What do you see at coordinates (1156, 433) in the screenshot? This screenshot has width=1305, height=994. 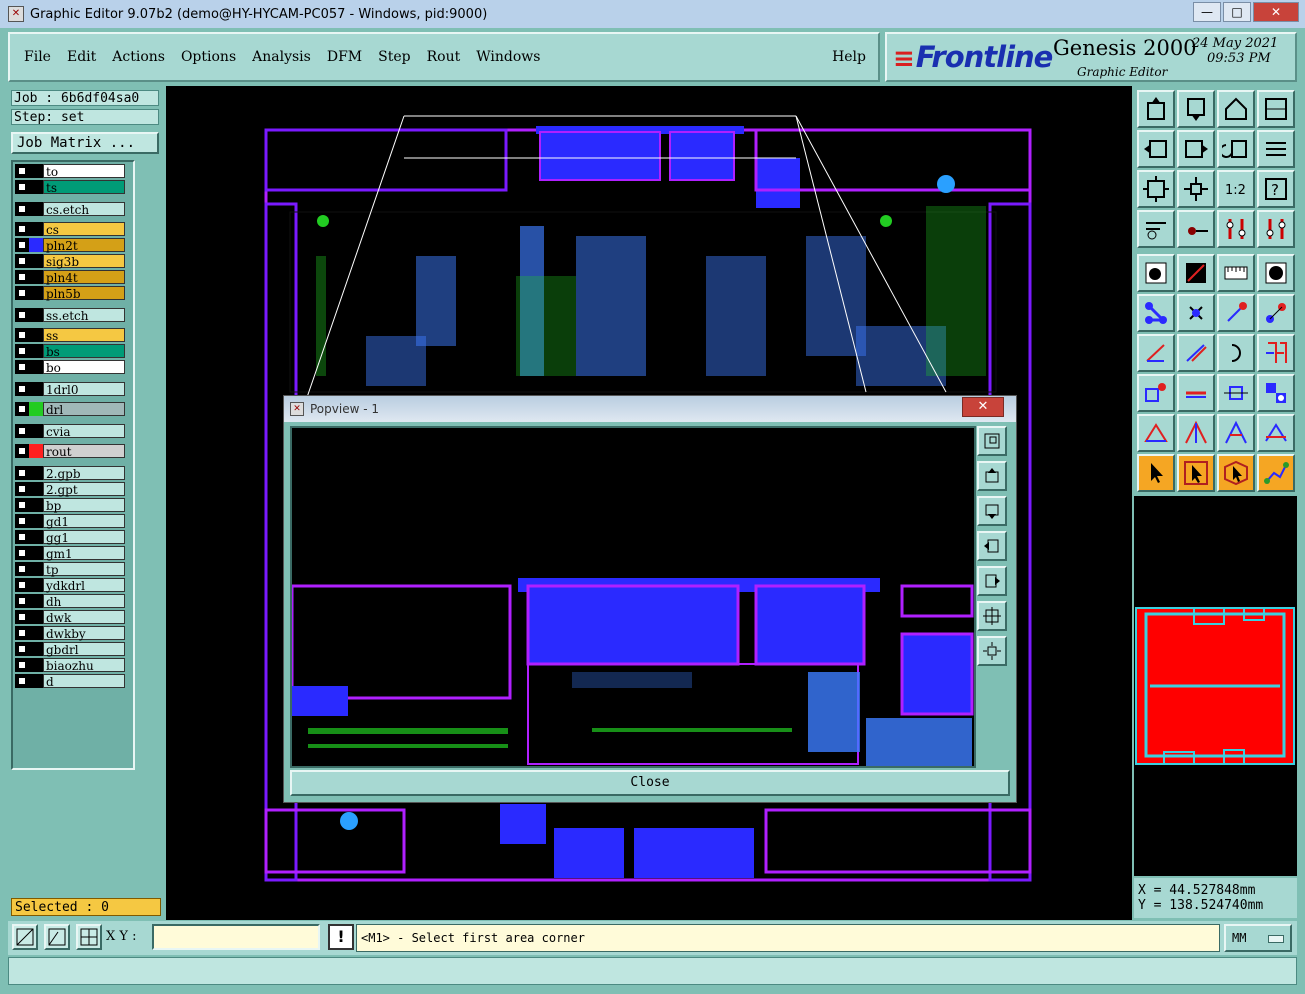 I see `route-a-tool` at bounding box center [1156, 433].